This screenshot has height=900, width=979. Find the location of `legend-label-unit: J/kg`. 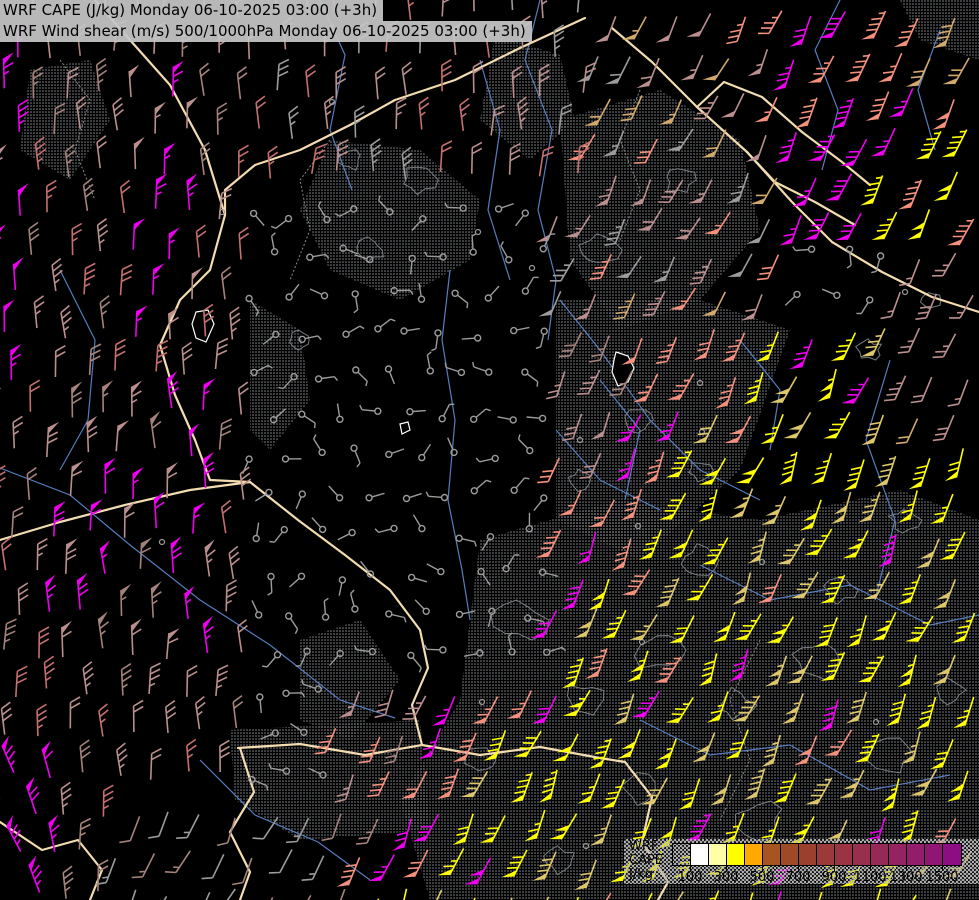

legend-label-unit: J/kg is located at coordinates (641, 874).